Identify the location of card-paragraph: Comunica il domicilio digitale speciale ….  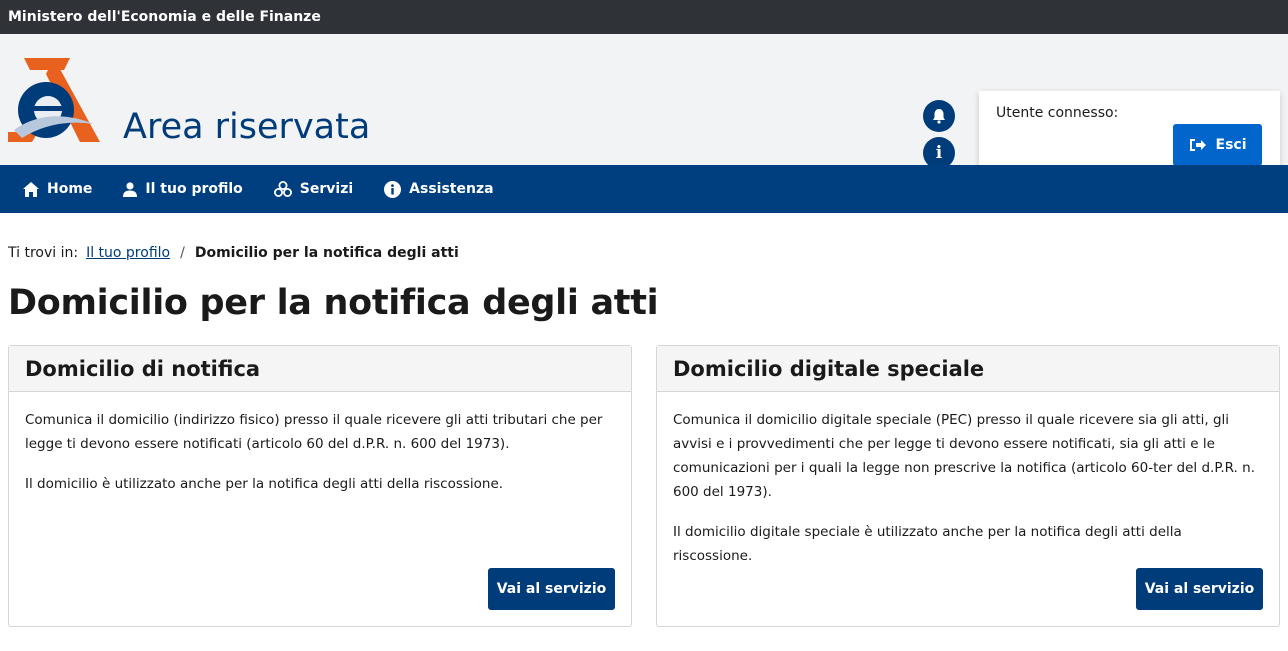
(964, 456).